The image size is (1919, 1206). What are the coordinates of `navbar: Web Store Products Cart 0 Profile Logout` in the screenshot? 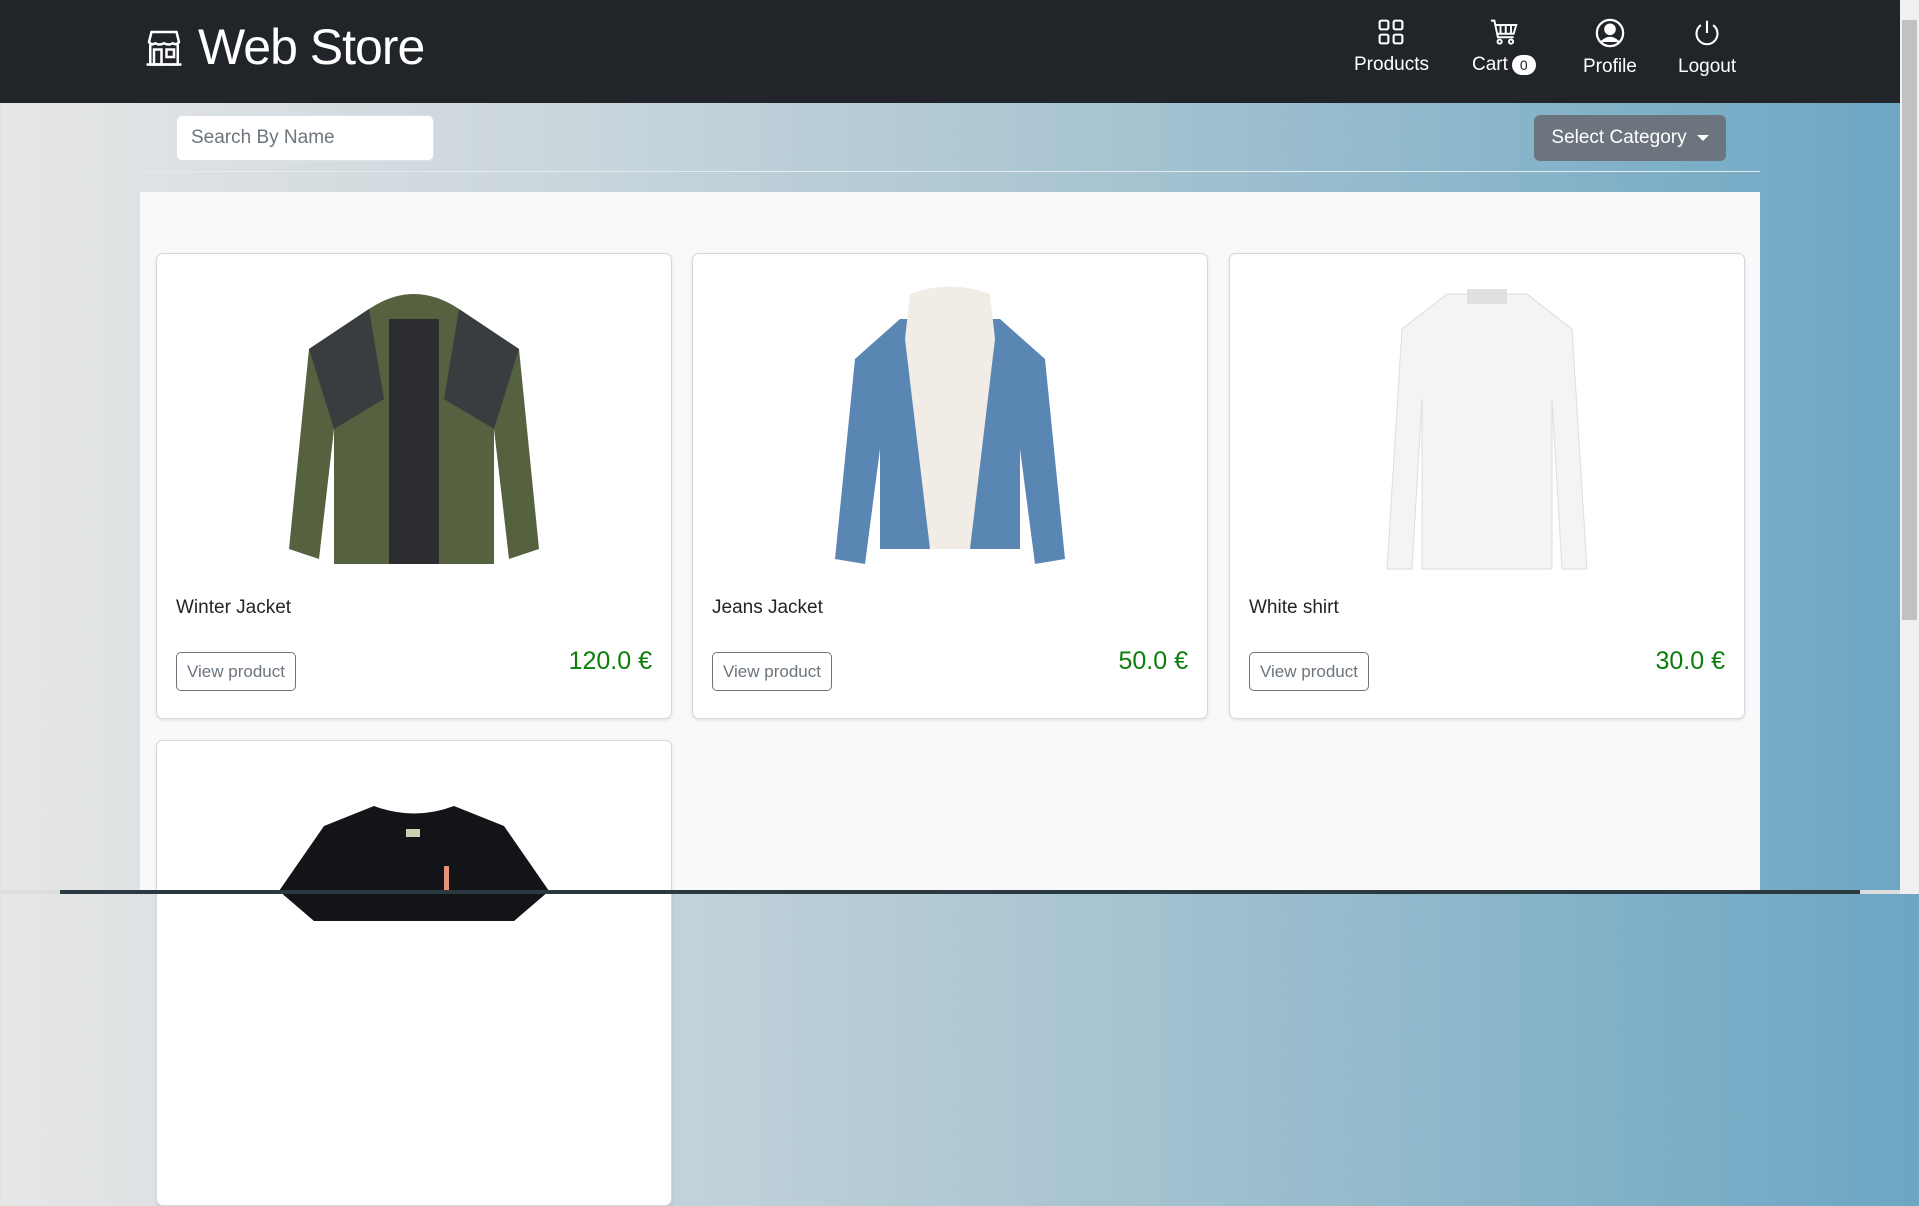 It's located at (950, 51).